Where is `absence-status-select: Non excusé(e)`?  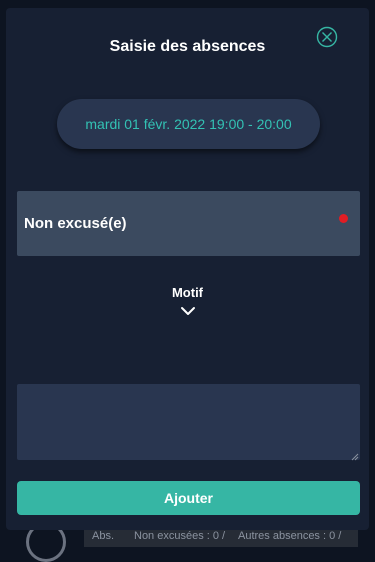 absence-status-select: Non excusé(e) is located at coordinates (188, 223).